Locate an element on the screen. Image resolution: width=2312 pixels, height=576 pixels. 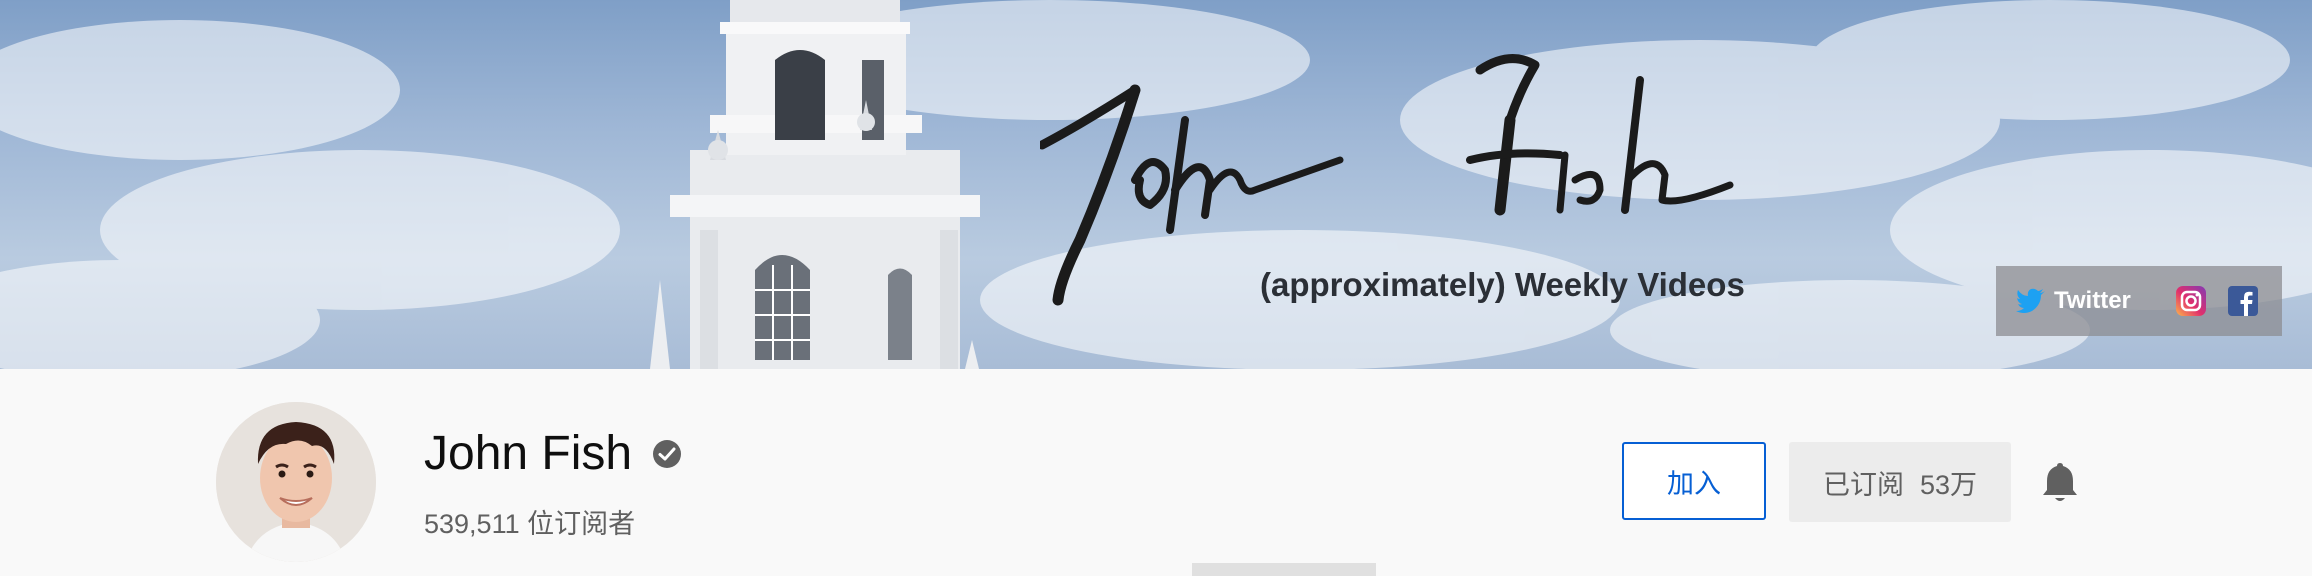
tab-strip-edge is located at coordinates (1284, 569).